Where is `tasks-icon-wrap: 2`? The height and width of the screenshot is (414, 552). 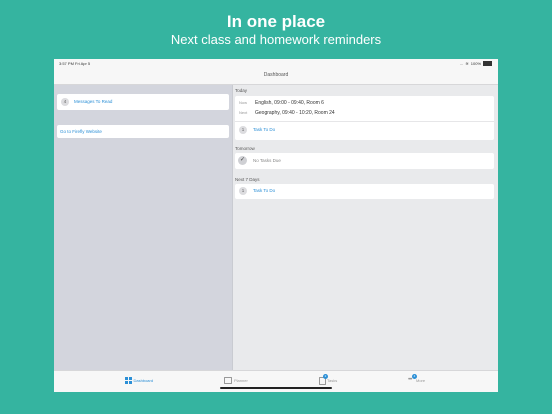 tasks-icon-wrap: 2 is located at coordinates (323, 379).